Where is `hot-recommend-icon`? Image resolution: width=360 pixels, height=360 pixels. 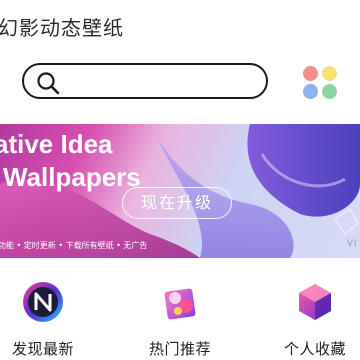
hot-recommend-icon is located at coordinates (180, 302).